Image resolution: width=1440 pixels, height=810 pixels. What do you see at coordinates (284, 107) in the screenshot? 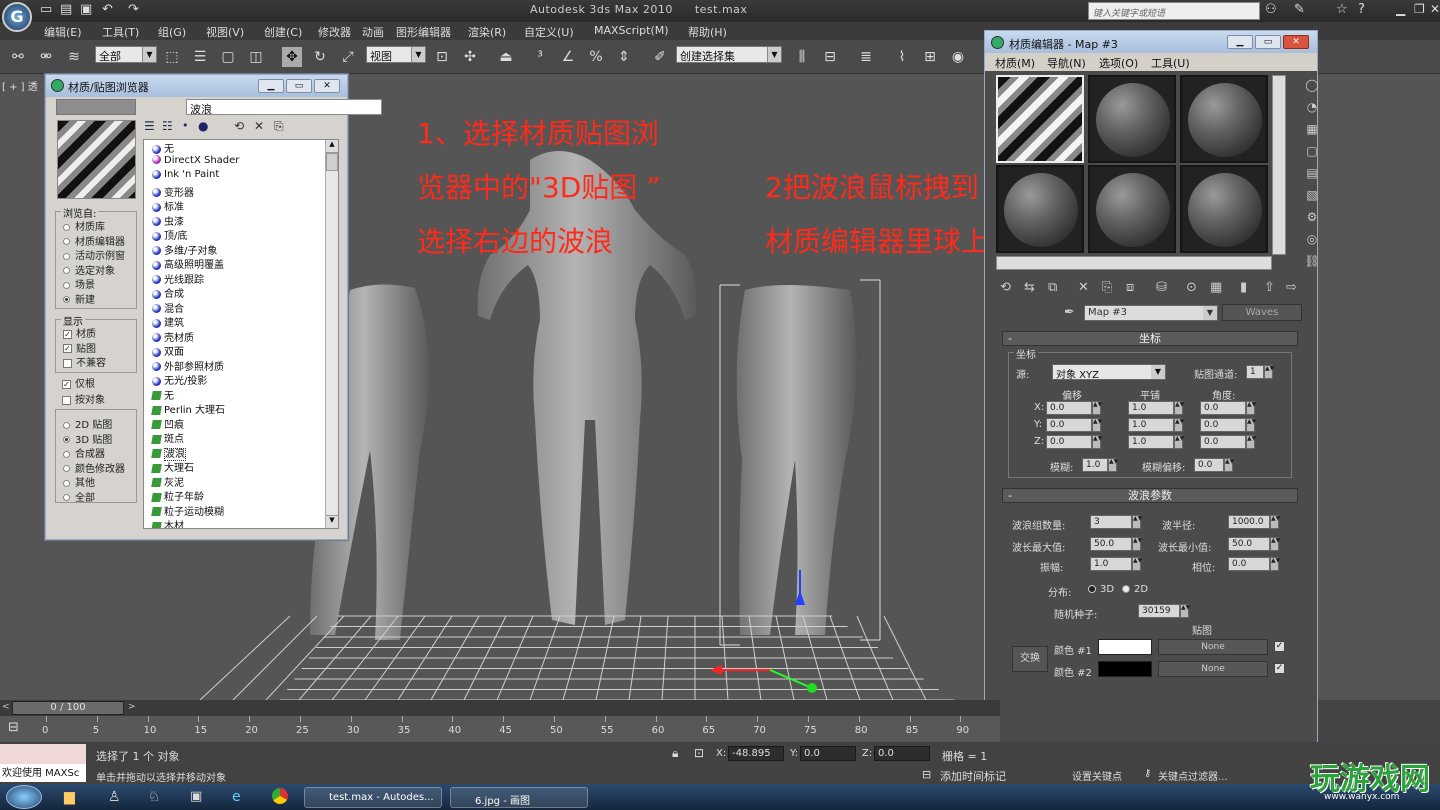
I see `browser-search-input: 波浪` at bounding box center [284, 107].